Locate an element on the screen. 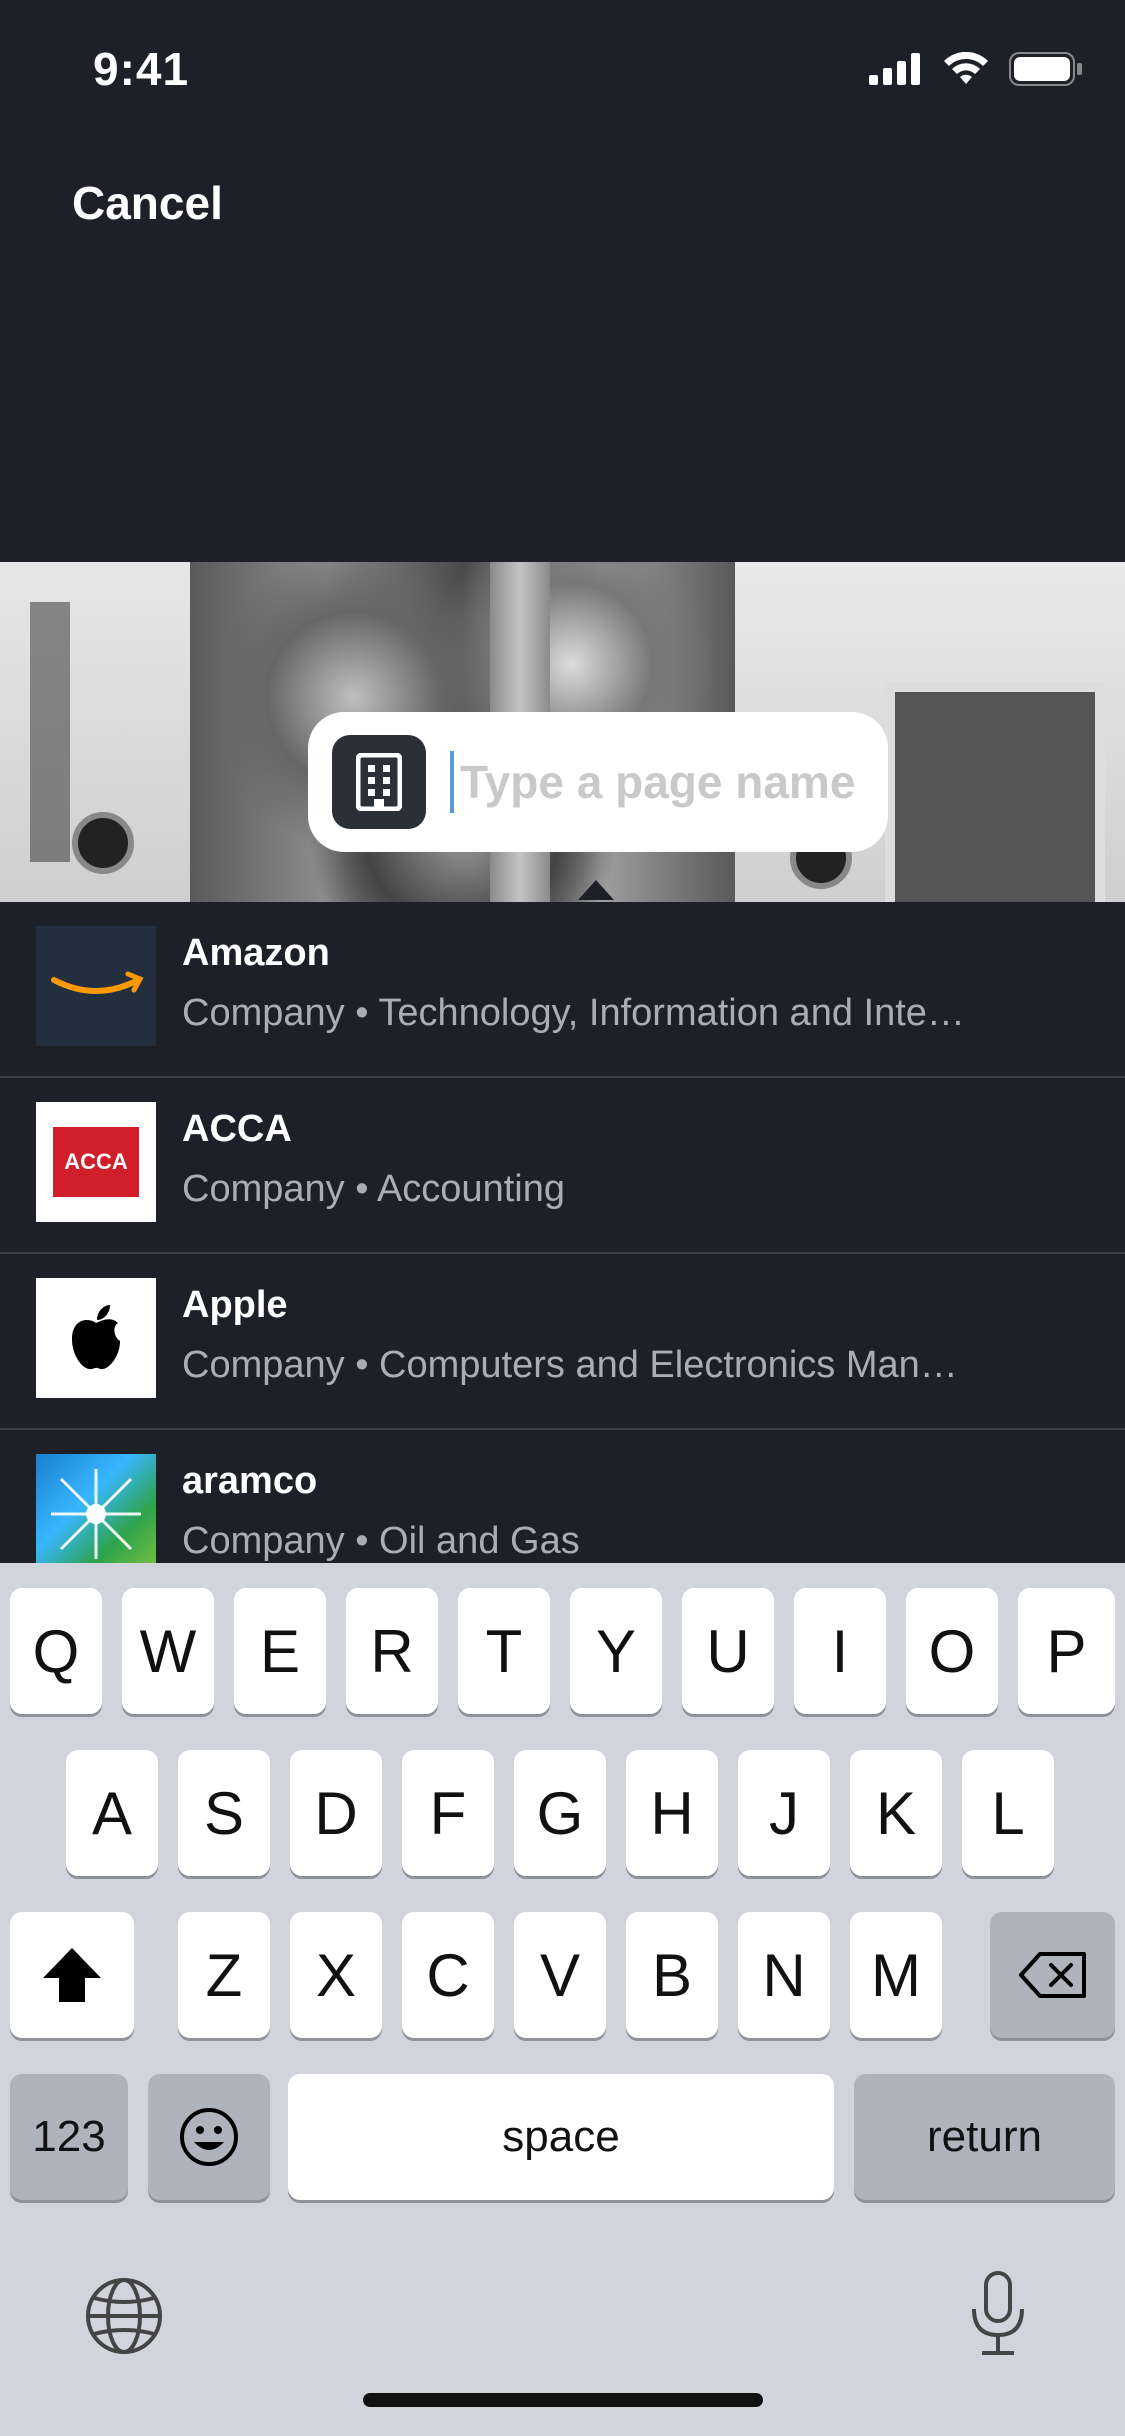  apple-logo-icon is located at coordinates (96, 1338).